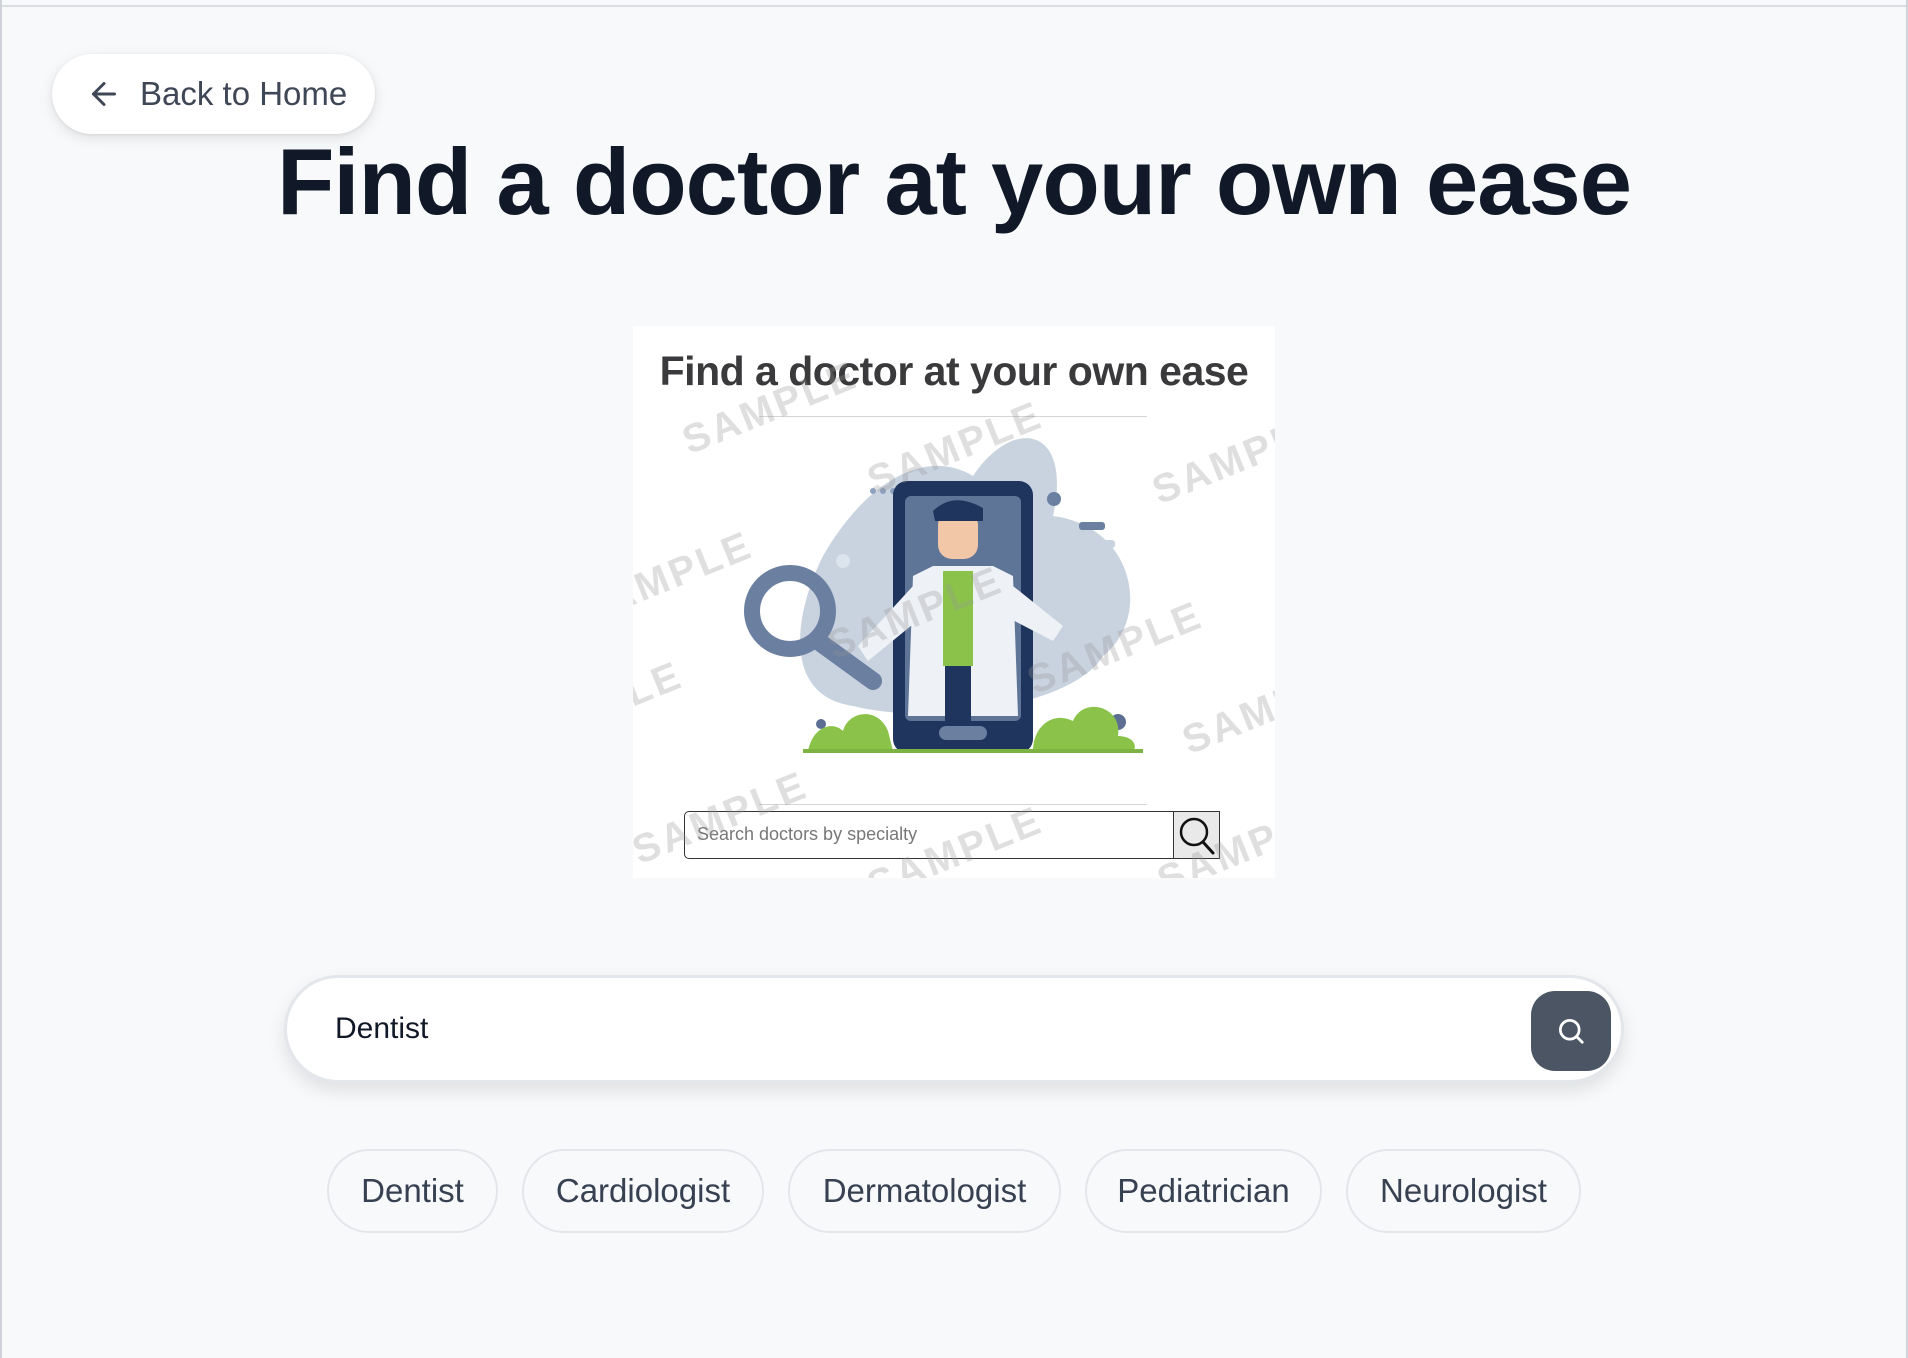  I want to click on arrow-left-icon, so click(104, 94).